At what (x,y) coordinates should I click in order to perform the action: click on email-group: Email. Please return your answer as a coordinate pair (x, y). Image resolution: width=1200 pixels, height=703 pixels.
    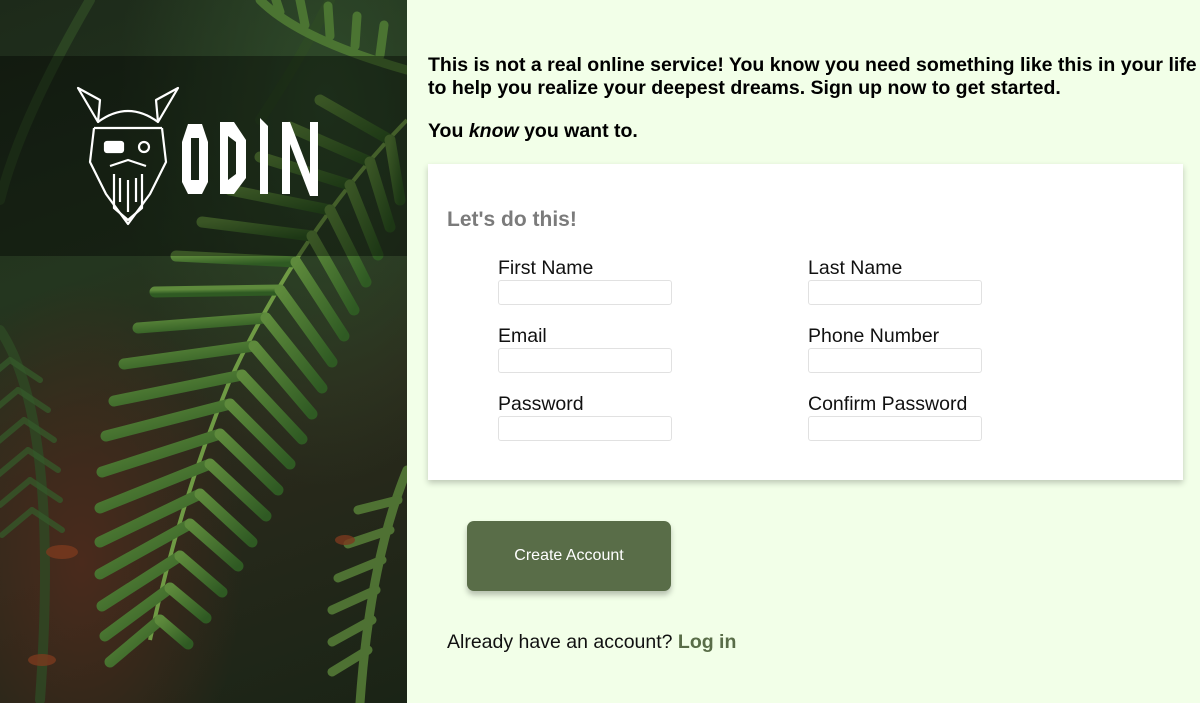
    Looking at the image, I should click on (585, 349).